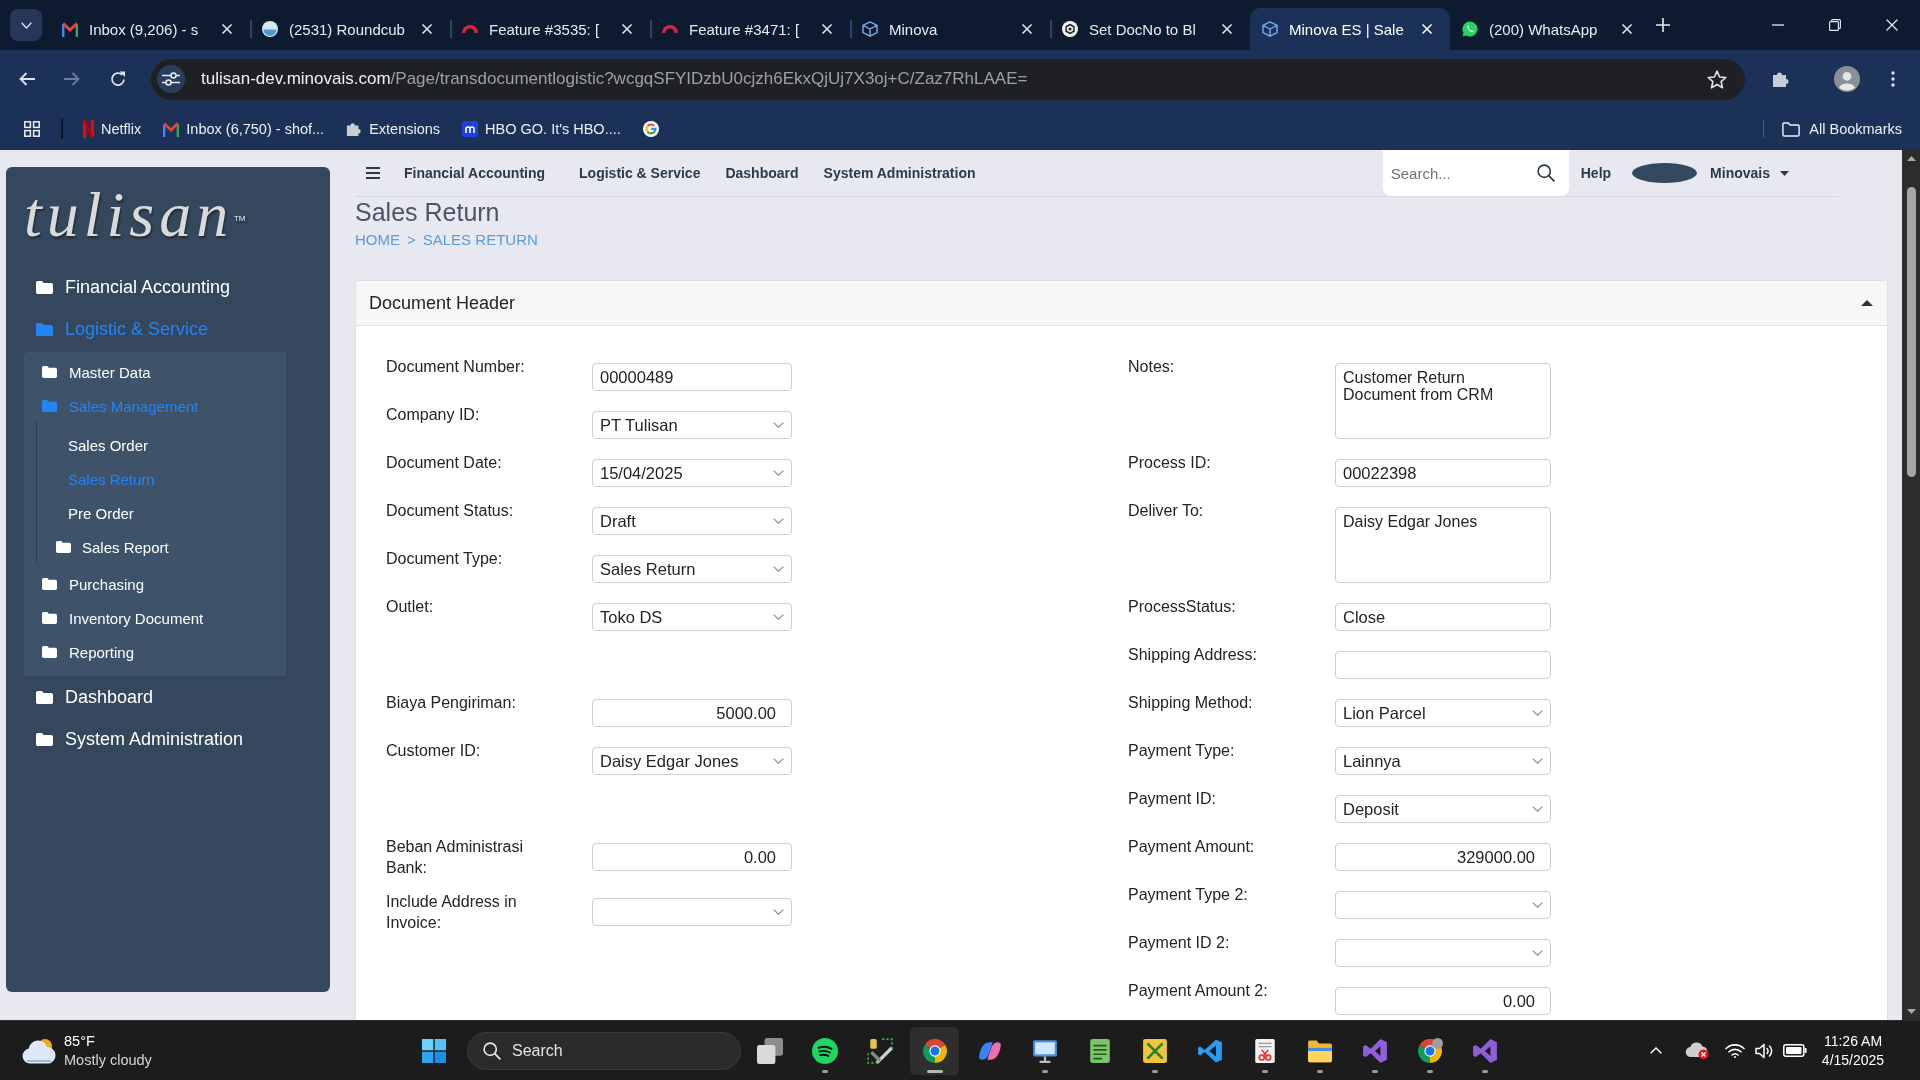 This screenshot has height=1080, width=1920. I want to click on puzzle-icon, so click(1781, 79).